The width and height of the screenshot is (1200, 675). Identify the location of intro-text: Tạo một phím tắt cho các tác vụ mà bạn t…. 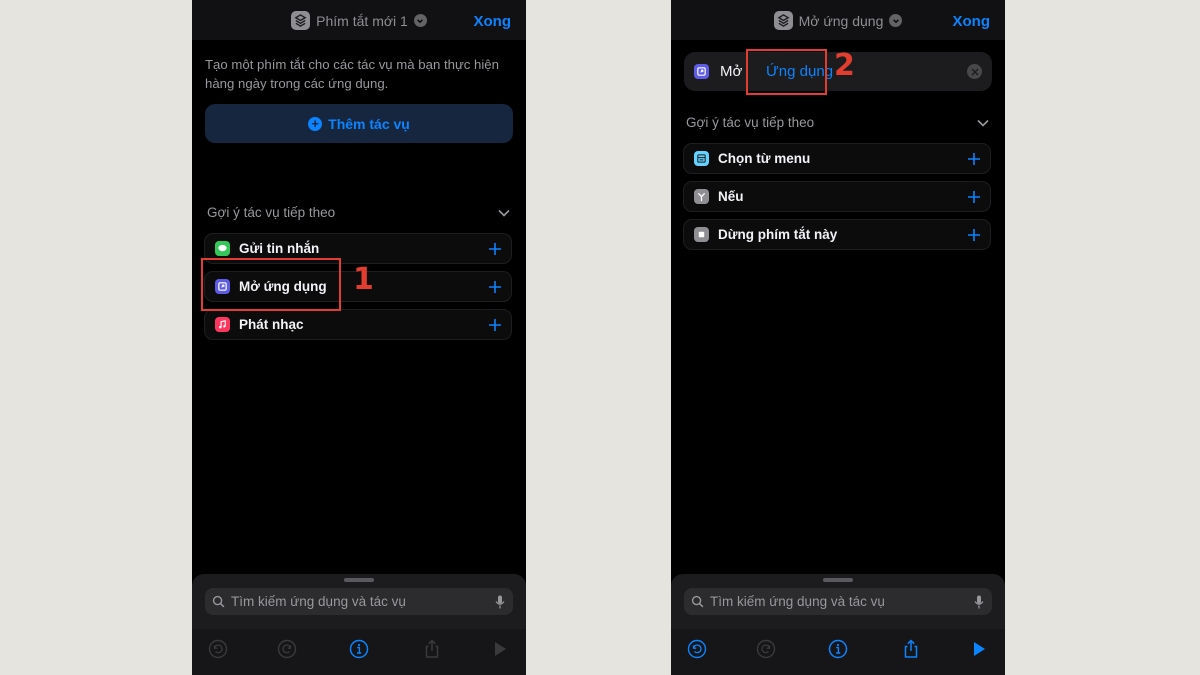
(352, 74).